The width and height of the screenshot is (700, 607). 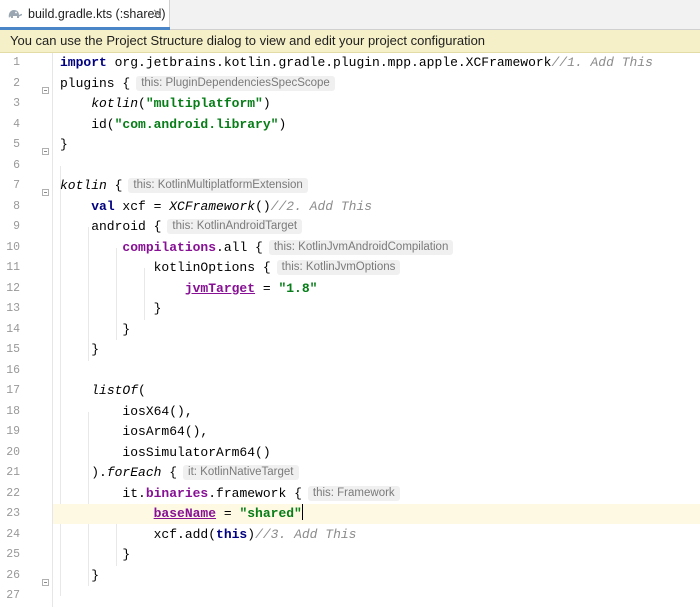 I want to click on code-token: iosSimulatorArm64(), so click(x=165, y=452).